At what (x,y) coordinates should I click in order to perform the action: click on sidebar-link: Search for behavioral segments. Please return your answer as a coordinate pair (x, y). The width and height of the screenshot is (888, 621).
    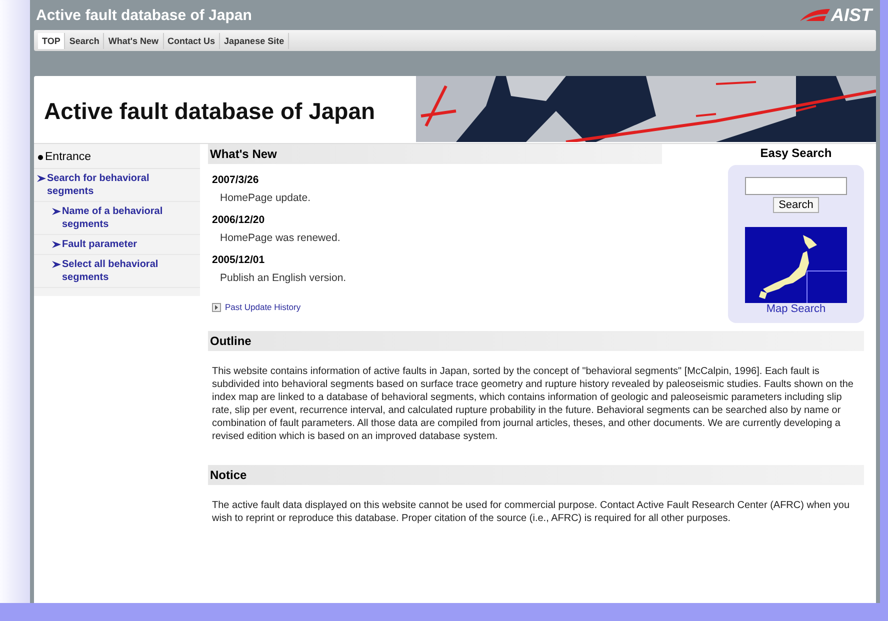
    Looking at the image, I should click on (119, 185).